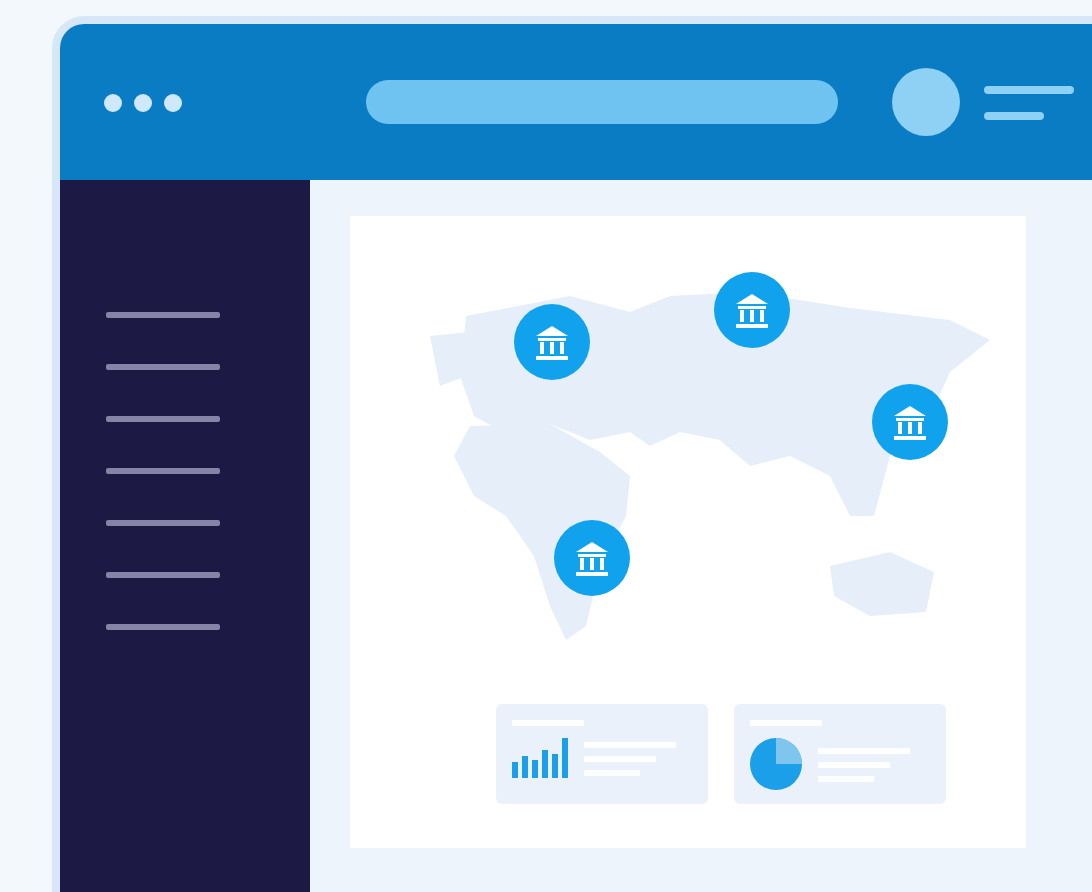 The width and height of the screenshot is (1092, 892). I want to click on pie-chart-icon, so click(776, 764).